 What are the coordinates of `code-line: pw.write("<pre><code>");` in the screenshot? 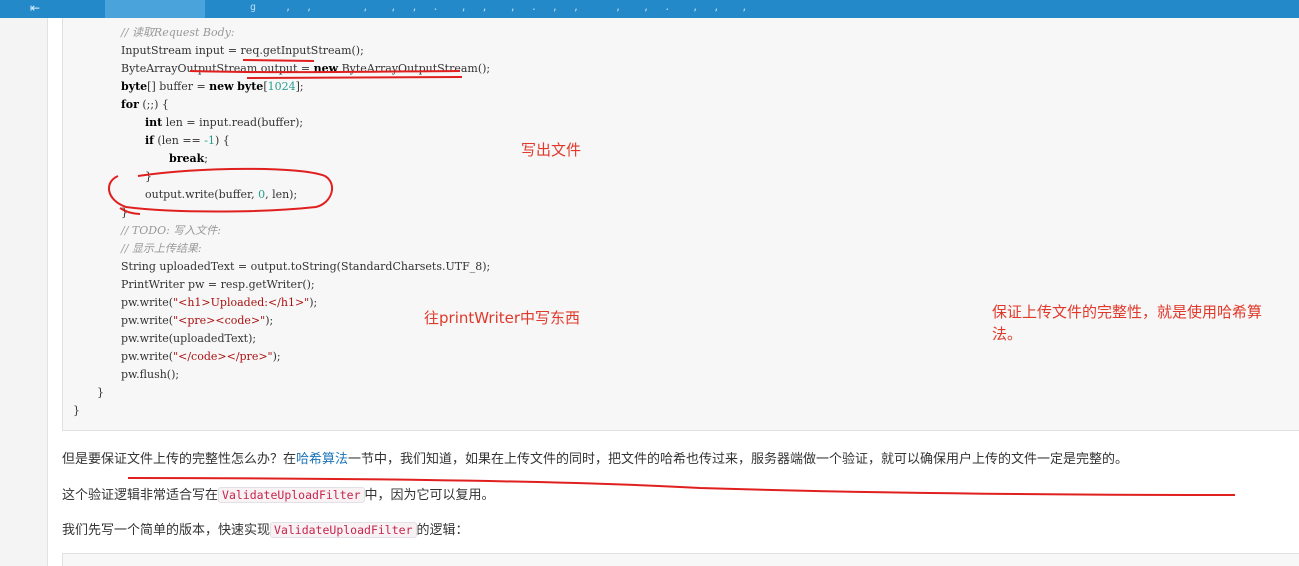 It's located at (197, 321).